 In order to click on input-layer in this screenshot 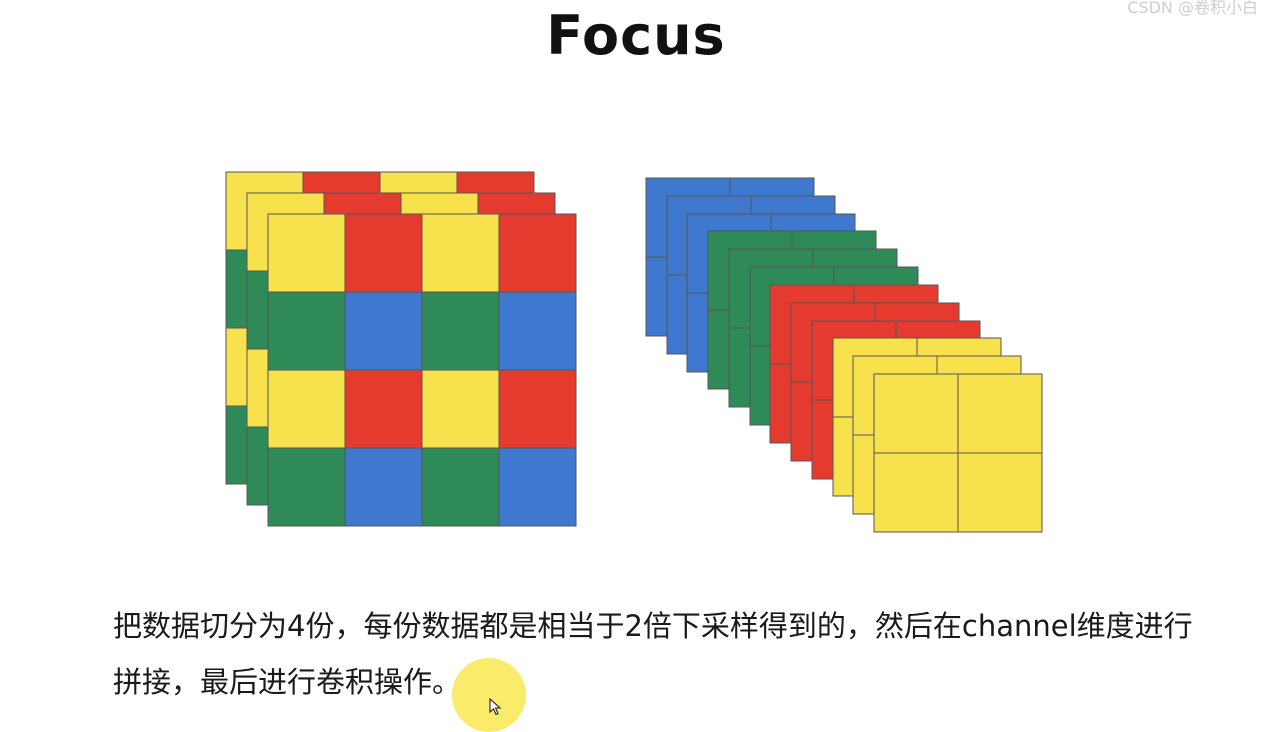, I will do `click(422, 370)`.